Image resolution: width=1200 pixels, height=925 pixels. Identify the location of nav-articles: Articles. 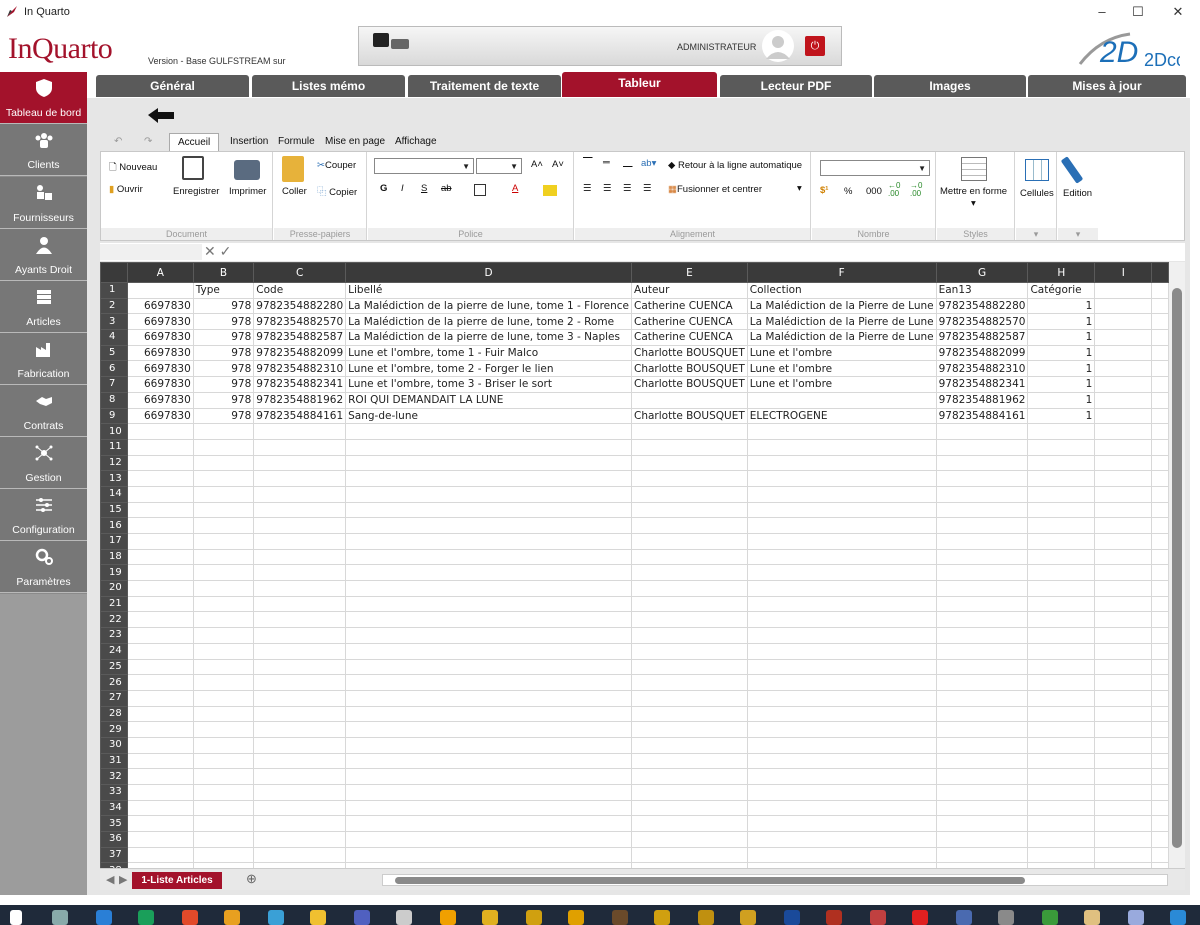
(43, 307).